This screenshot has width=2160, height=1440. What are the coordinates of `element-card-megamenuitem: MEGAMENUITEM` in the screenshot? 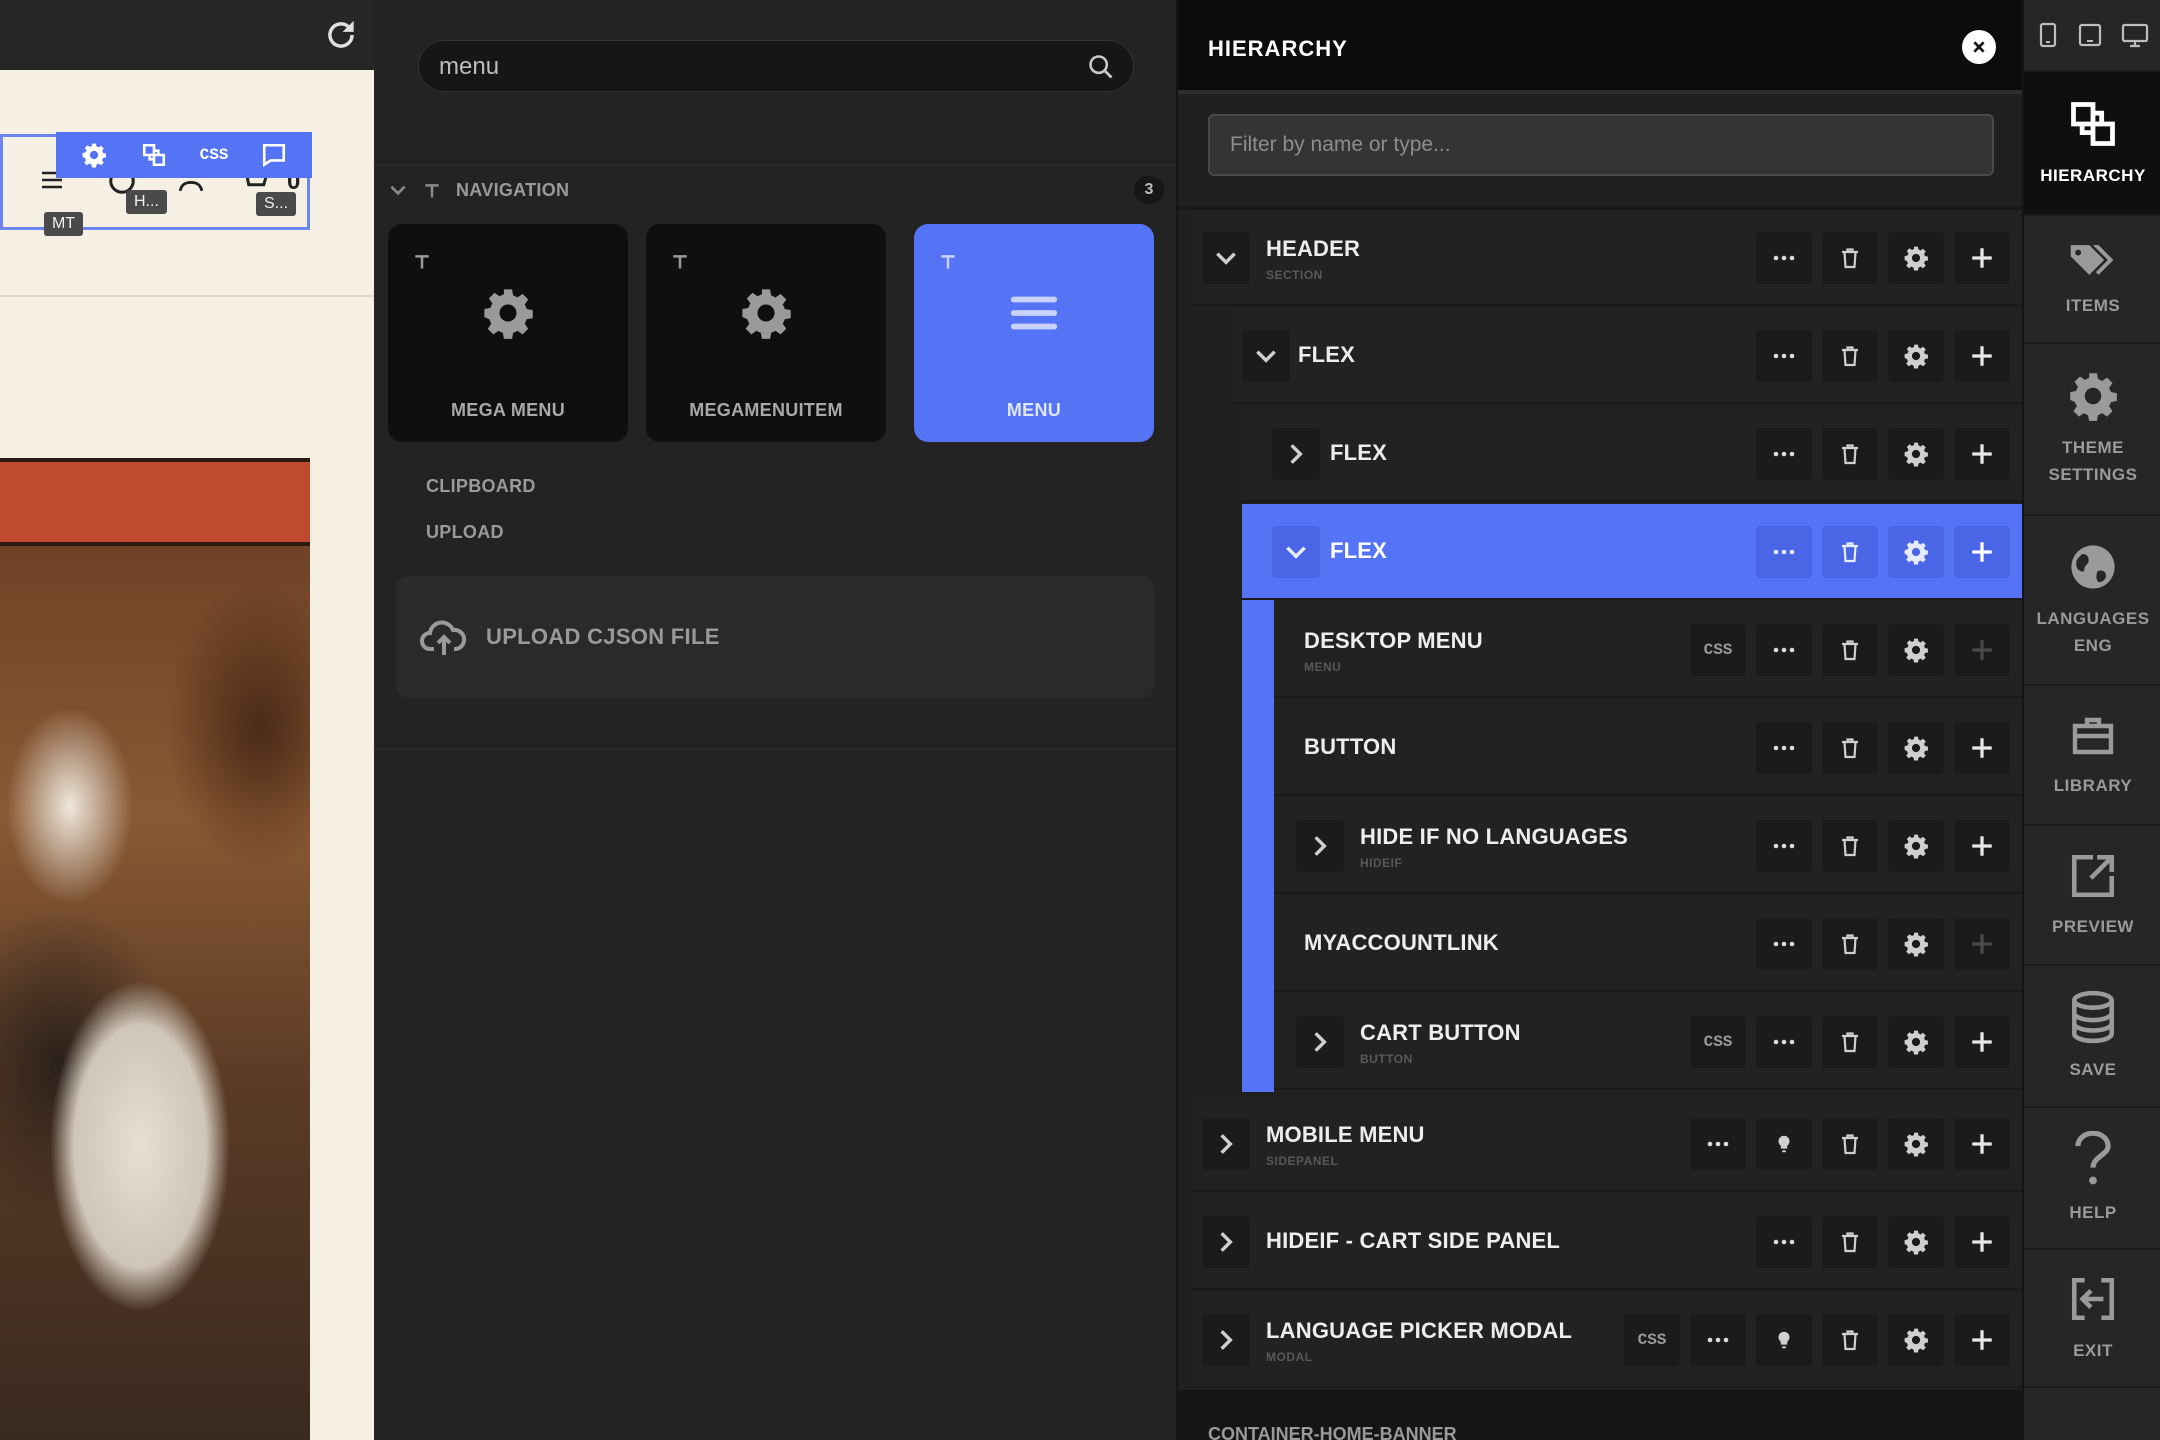 It's located at (766, 333).